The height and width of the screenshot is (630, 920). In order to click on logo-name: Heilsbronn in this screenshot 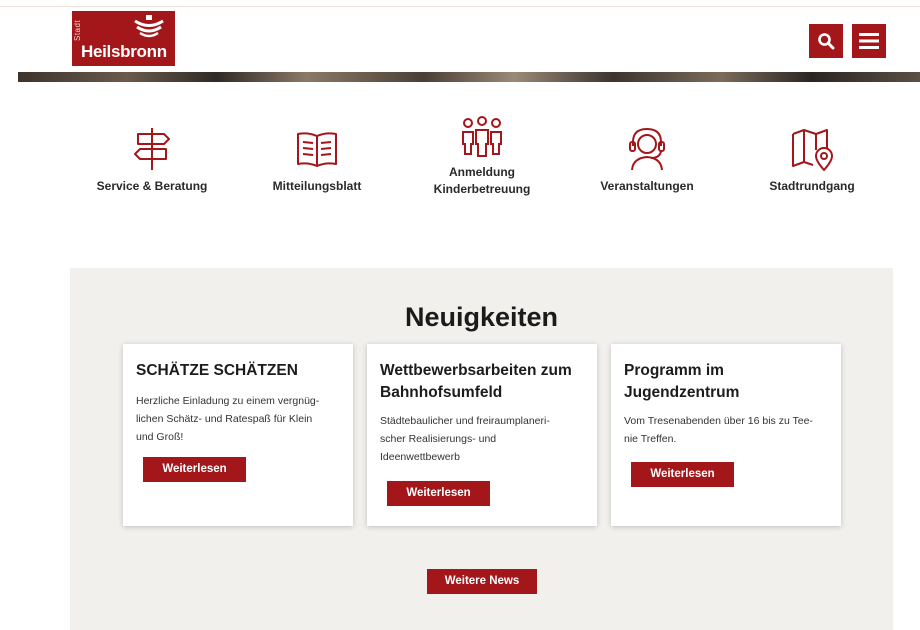, I will do `click(124, 51)`.